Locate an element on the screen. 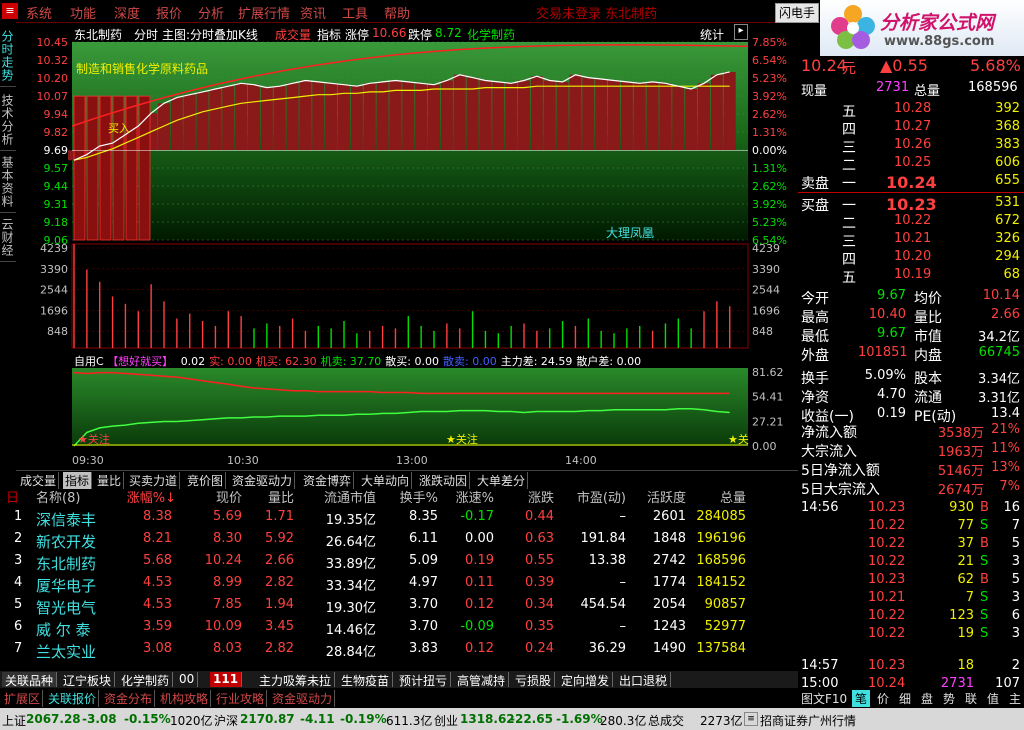 Image resolution: width=1024 pixels, height=730 pixels. menu-ext-quote: 扩展行情 is located at coordinates (264, 12).